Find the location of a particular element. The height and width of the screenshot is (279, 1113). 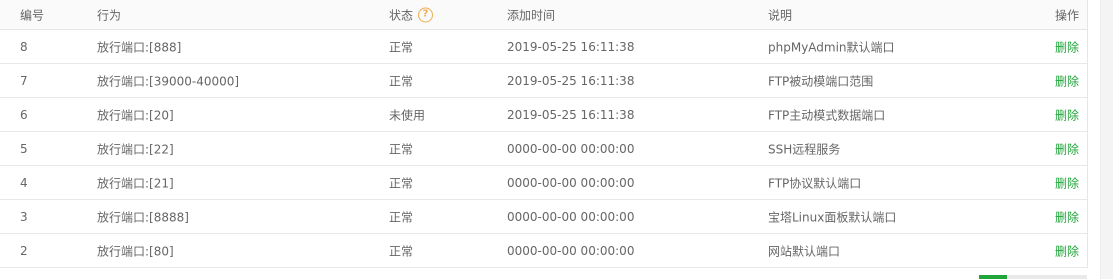

row-status: 未使用 is located at coordinates (407, 115).